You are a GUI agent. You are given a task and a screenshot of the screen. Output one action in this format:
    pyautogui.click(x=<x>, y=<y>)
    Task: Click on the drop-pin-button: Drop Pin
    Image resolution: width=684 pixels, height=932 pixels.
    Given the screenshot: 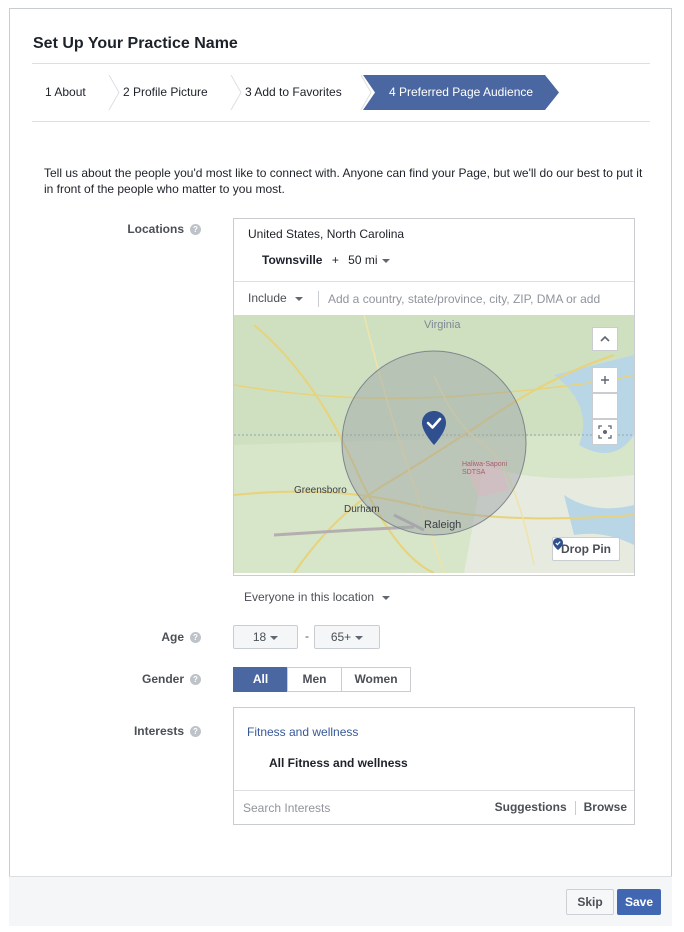 What is the action you would take?
    pyautogui.click(x=586, y=549)
    